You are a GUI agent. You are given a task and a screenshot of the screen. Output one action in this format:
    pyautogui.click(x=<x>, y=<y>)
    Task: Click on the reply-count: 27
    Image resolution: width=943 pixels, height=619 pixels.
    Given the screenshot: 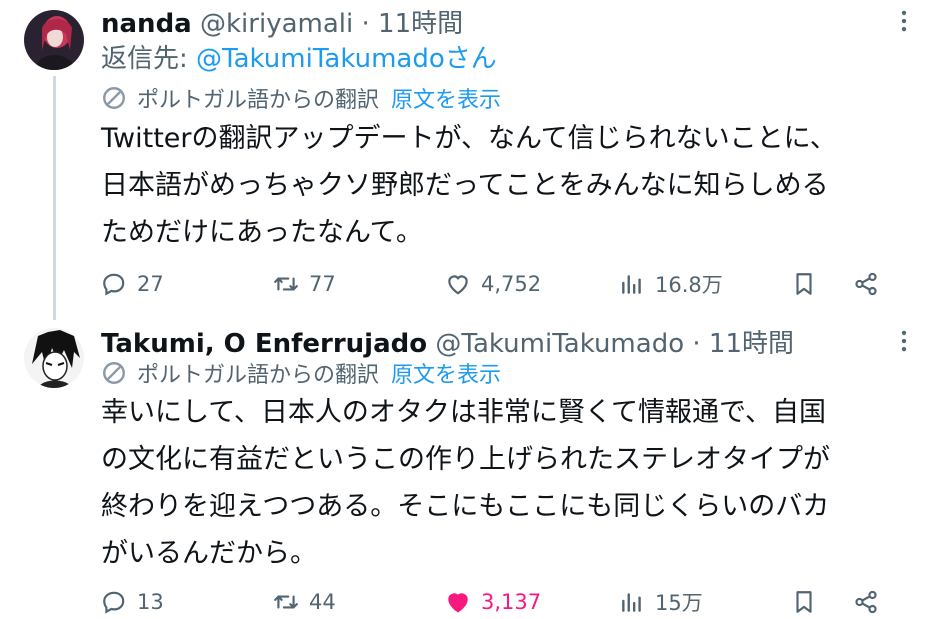 What is the action you would take?
    pyautogui.click(x=150, y=284)
    